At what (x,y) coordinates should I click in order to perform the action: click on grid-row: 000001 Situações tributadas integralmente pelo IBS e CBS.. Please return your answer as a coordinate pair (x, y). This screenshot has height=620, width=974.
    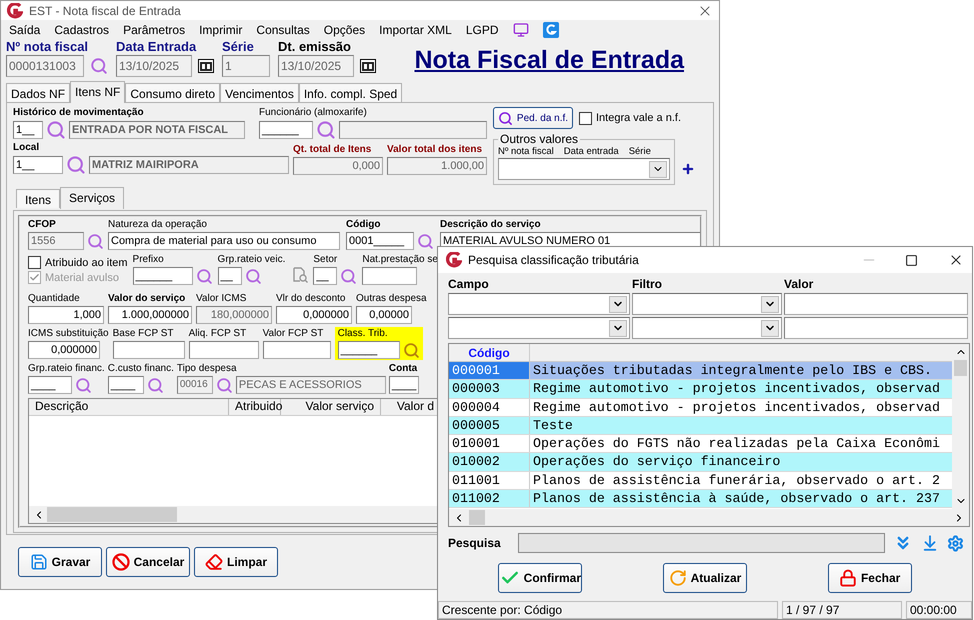
    Looking at the image, I should click on (700, 371).